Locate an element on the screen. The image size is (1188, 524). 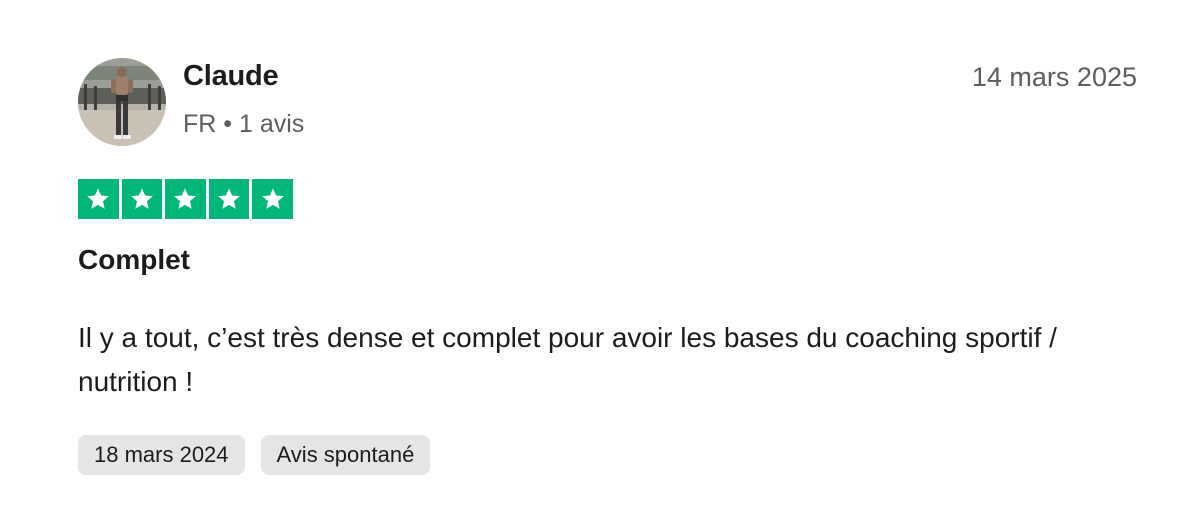
review-date: 14 mars 2025 is located at coordinates (1054, 77).